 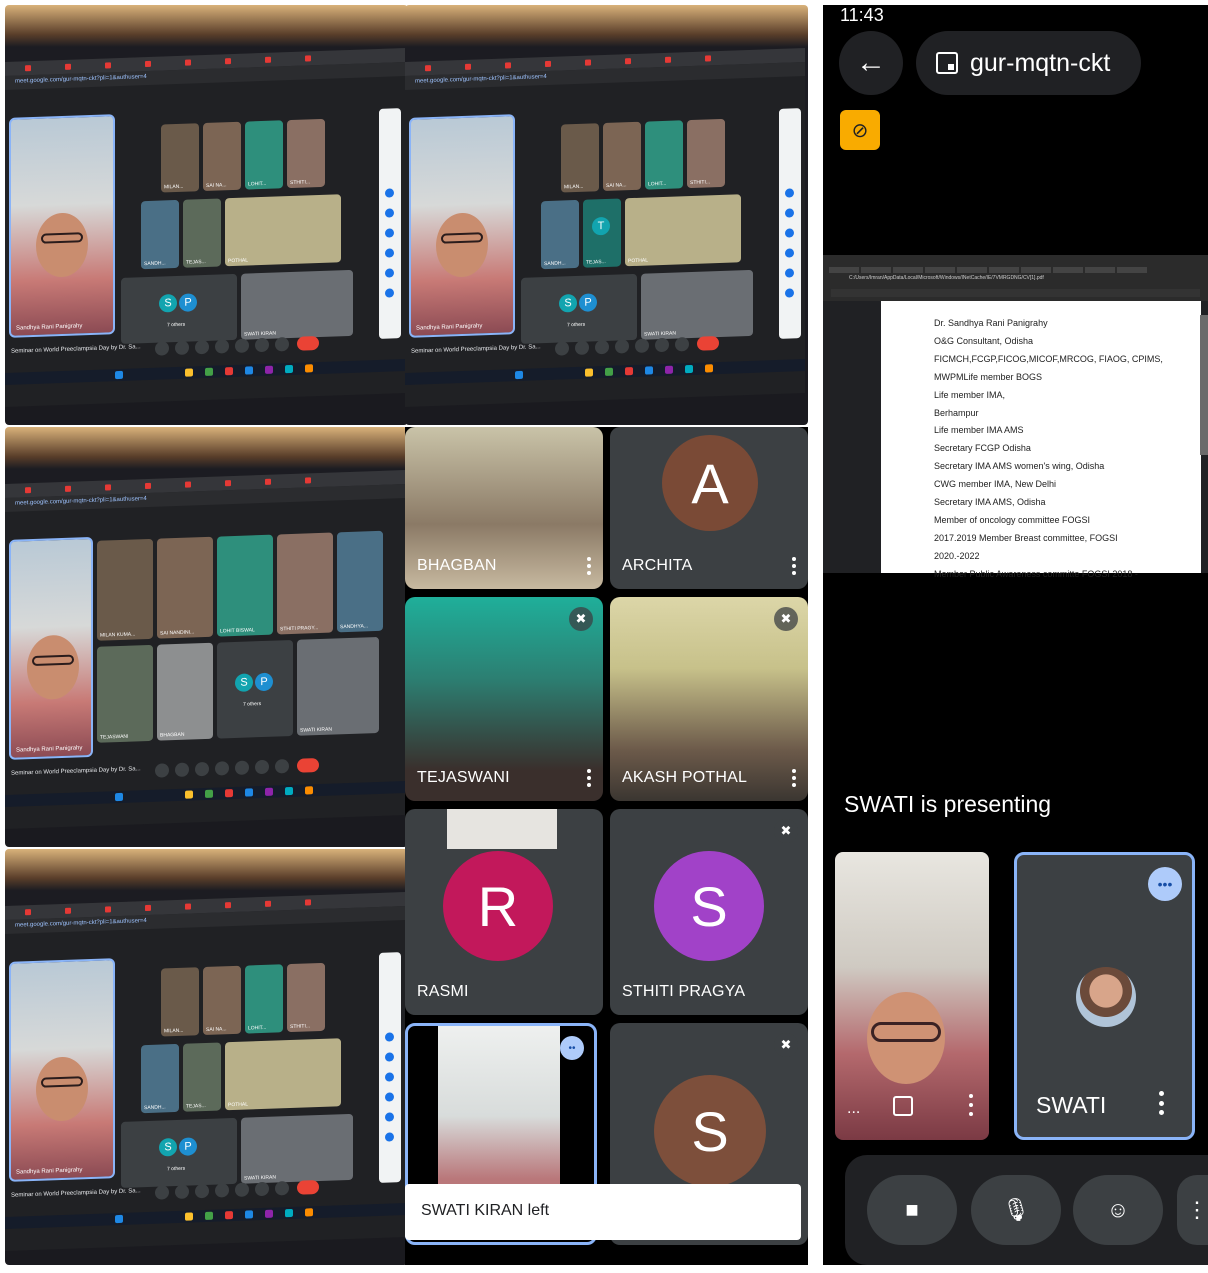 I want to click on cv-line: Secretary FCGP Odisha, so click(x=982, y=448).